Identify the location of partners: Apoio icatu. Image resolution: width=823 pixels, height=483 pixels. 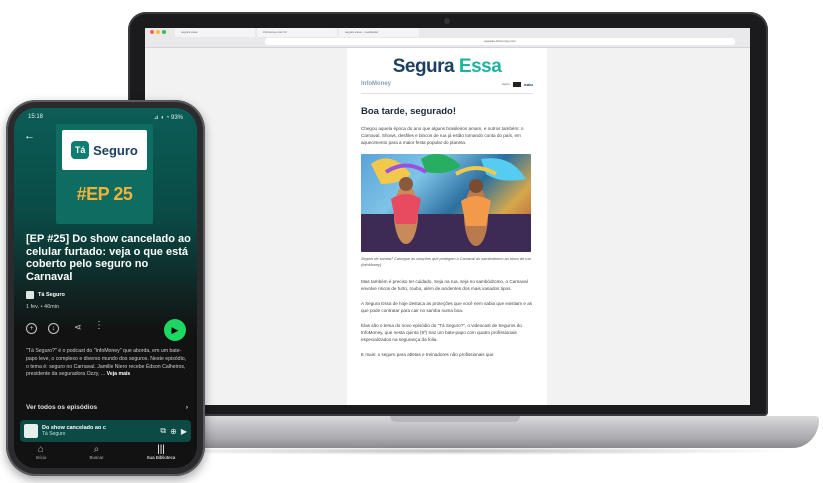
(517, 84).